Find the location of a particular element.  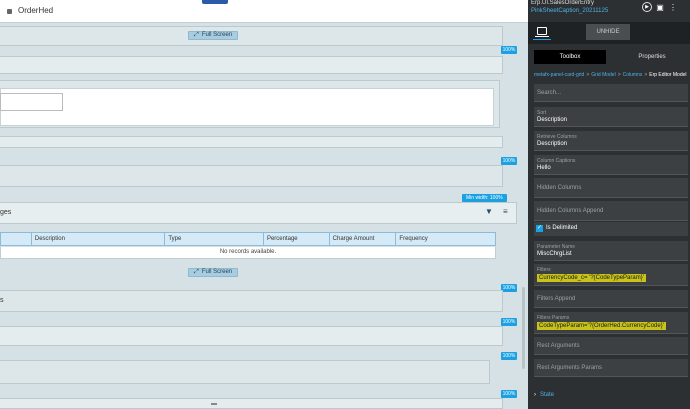

state-section-toggle: › State is located at coordinates (544, 395).